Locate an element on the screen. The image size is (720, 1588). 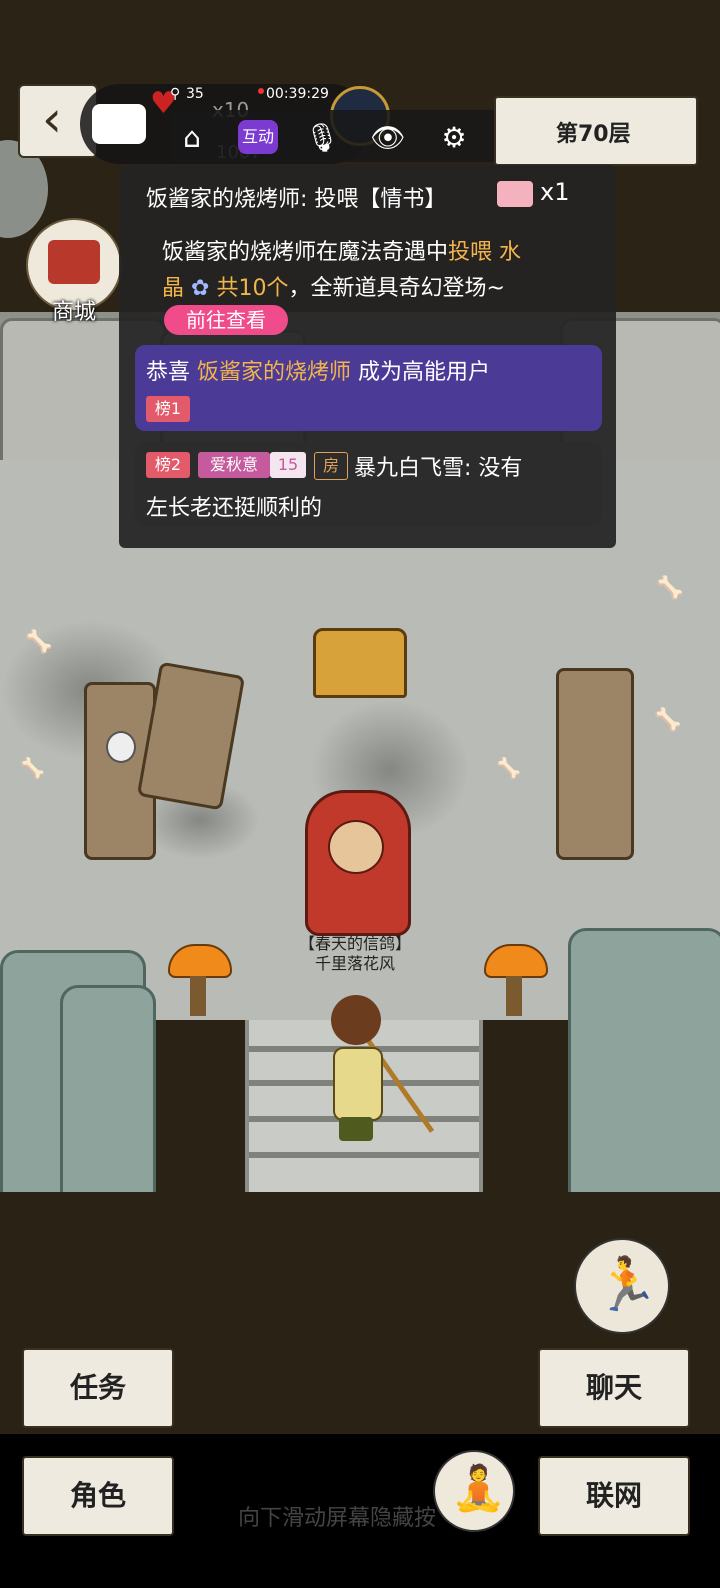
system-message-line1: 饭酱家的烧烤师在魔法奇遇中投喂 水 is located at coordinates (341, 250).